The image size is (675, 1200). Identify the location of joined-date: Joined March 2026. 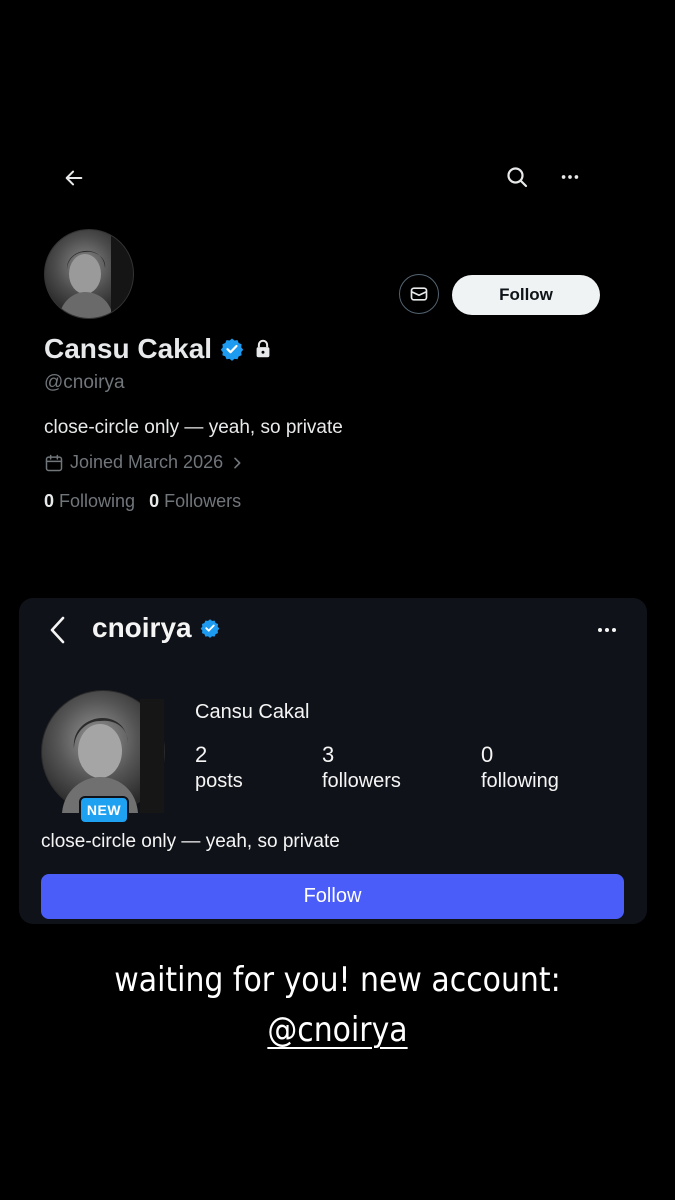
(144, 462).